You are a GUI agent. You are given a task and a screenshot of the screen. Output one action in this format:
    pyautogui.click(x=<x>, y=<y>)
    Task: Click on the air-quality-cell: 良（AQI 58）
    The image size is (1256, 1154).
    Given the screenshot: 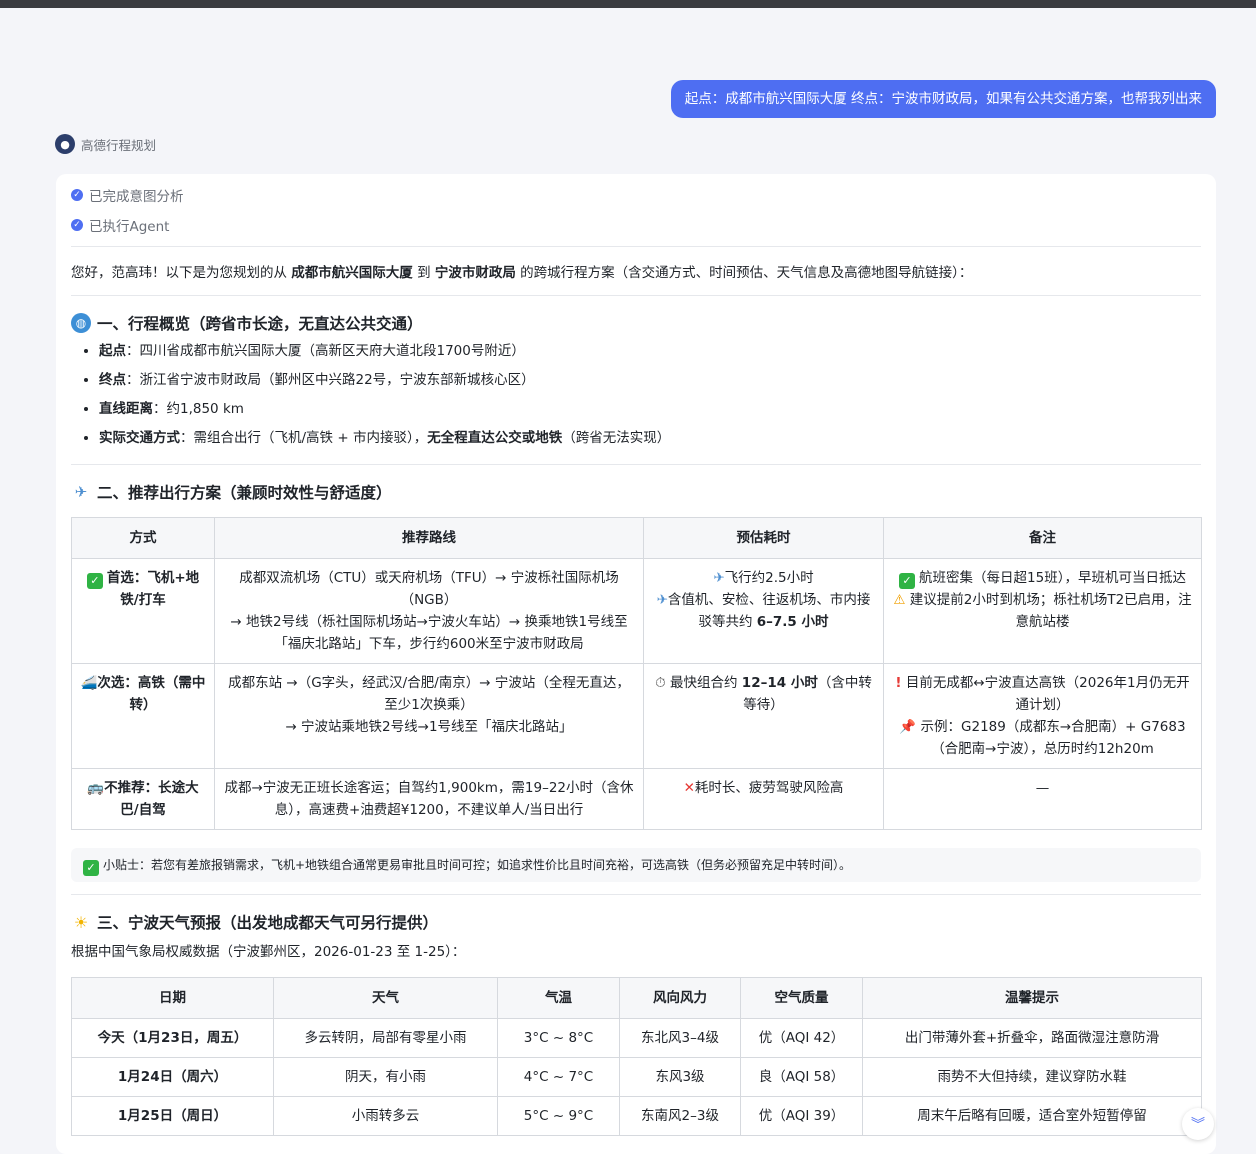 What is the action you would take?
    pyautogui.click(x=801, y=1077)
    